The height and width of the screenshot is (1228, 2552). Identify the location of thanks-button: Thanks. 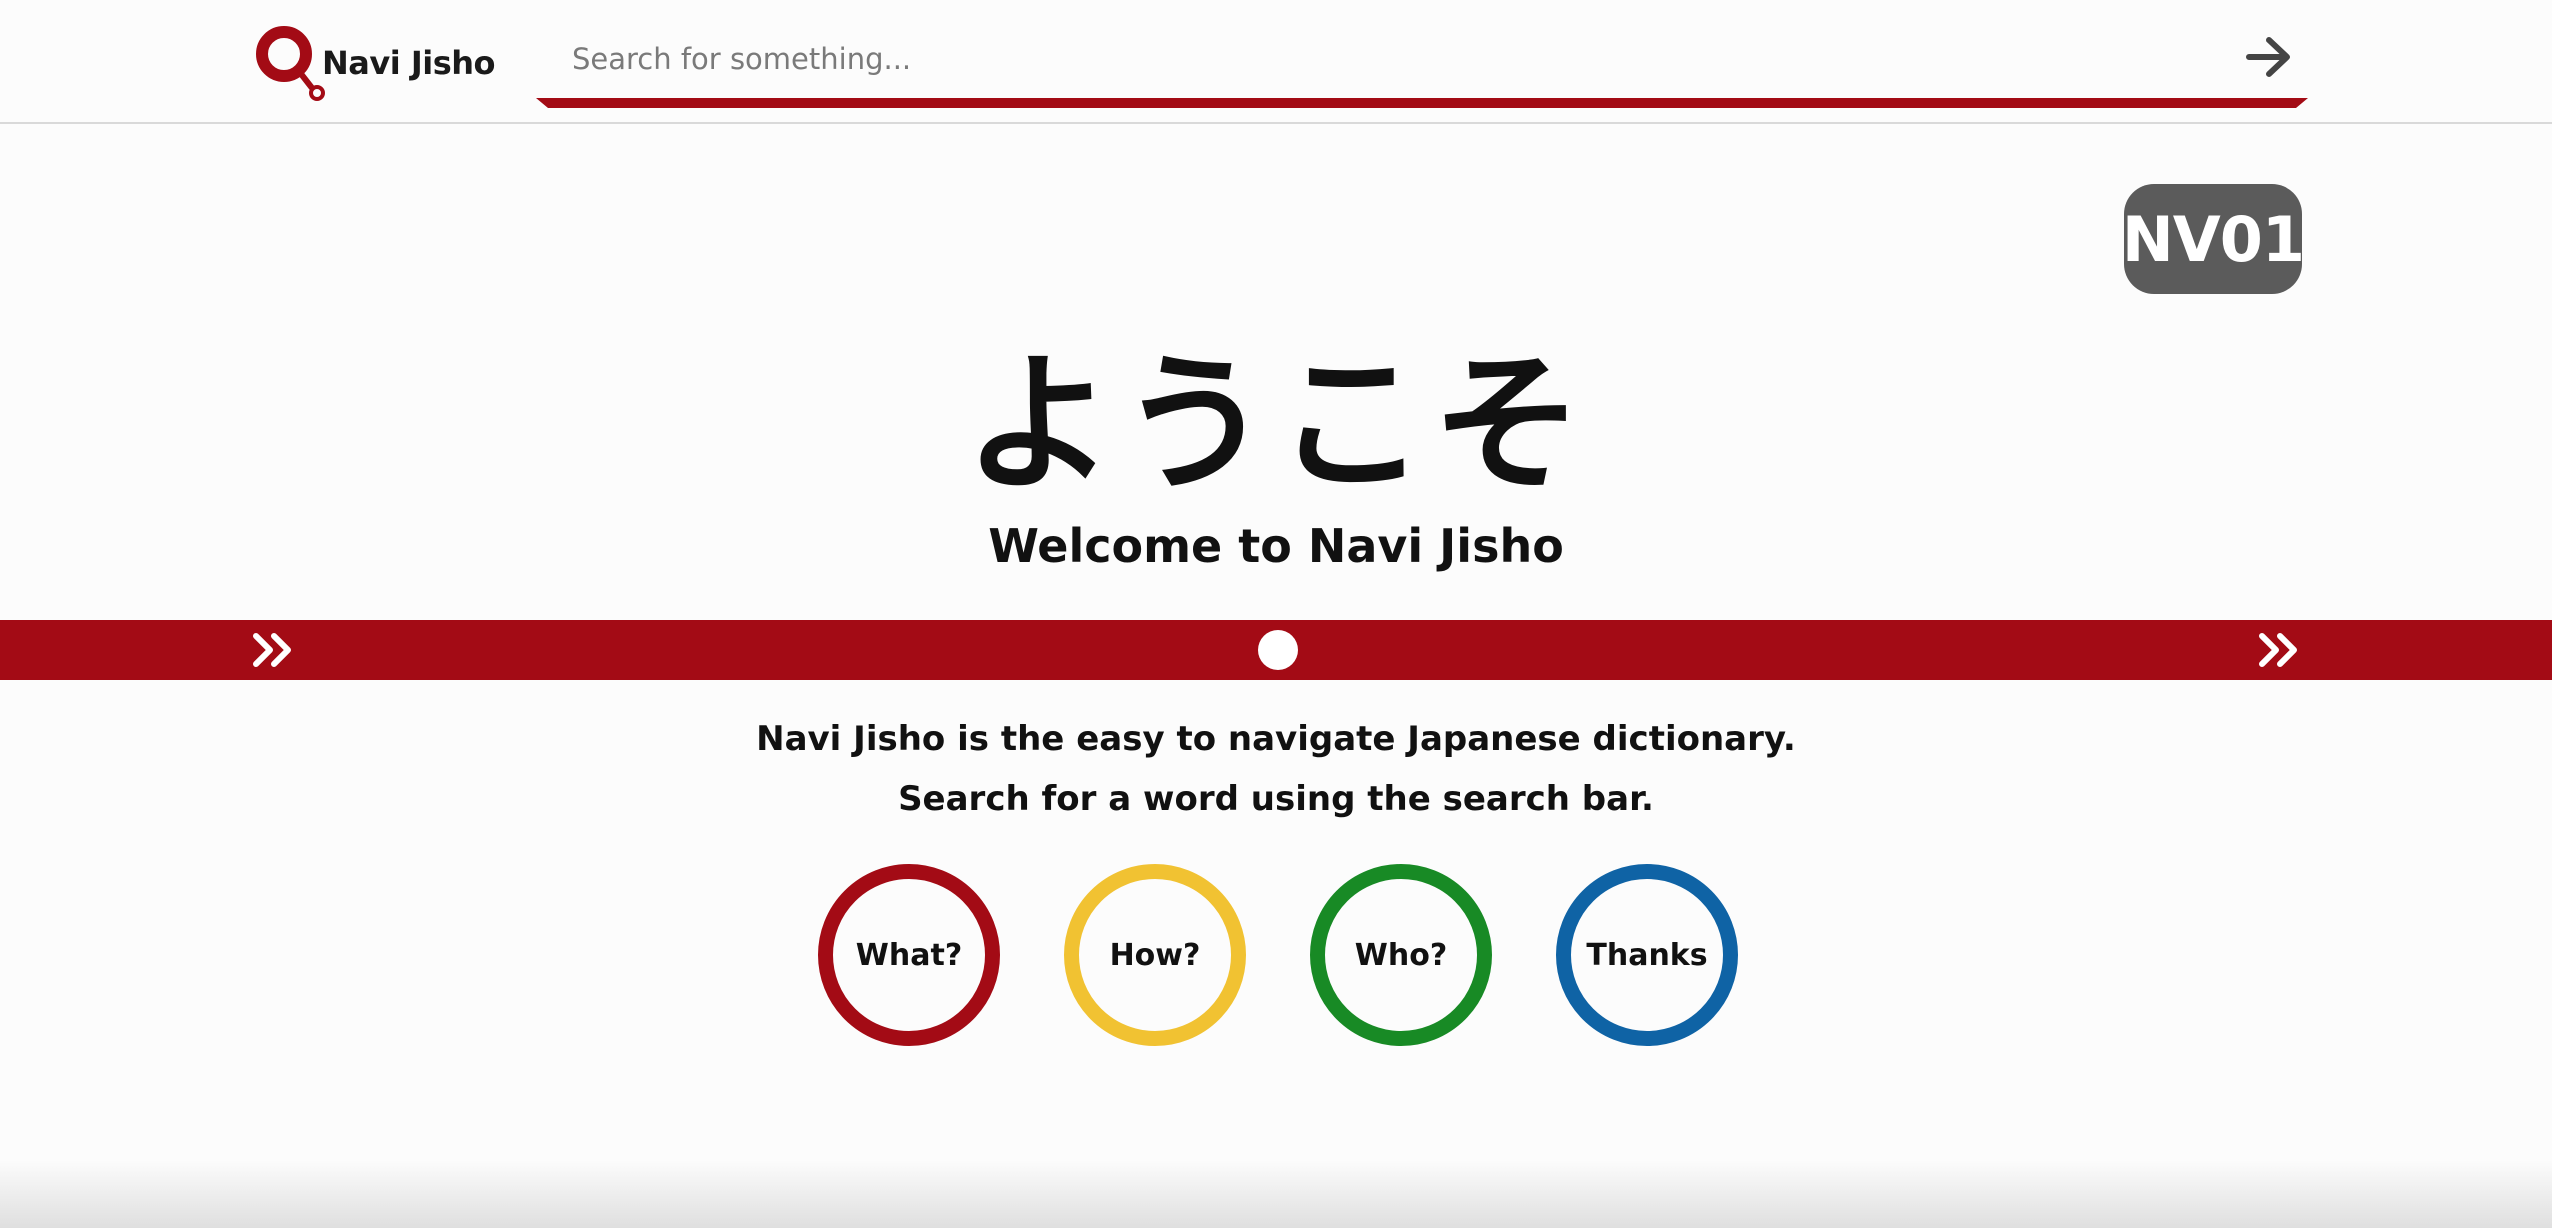
(1647, 955).